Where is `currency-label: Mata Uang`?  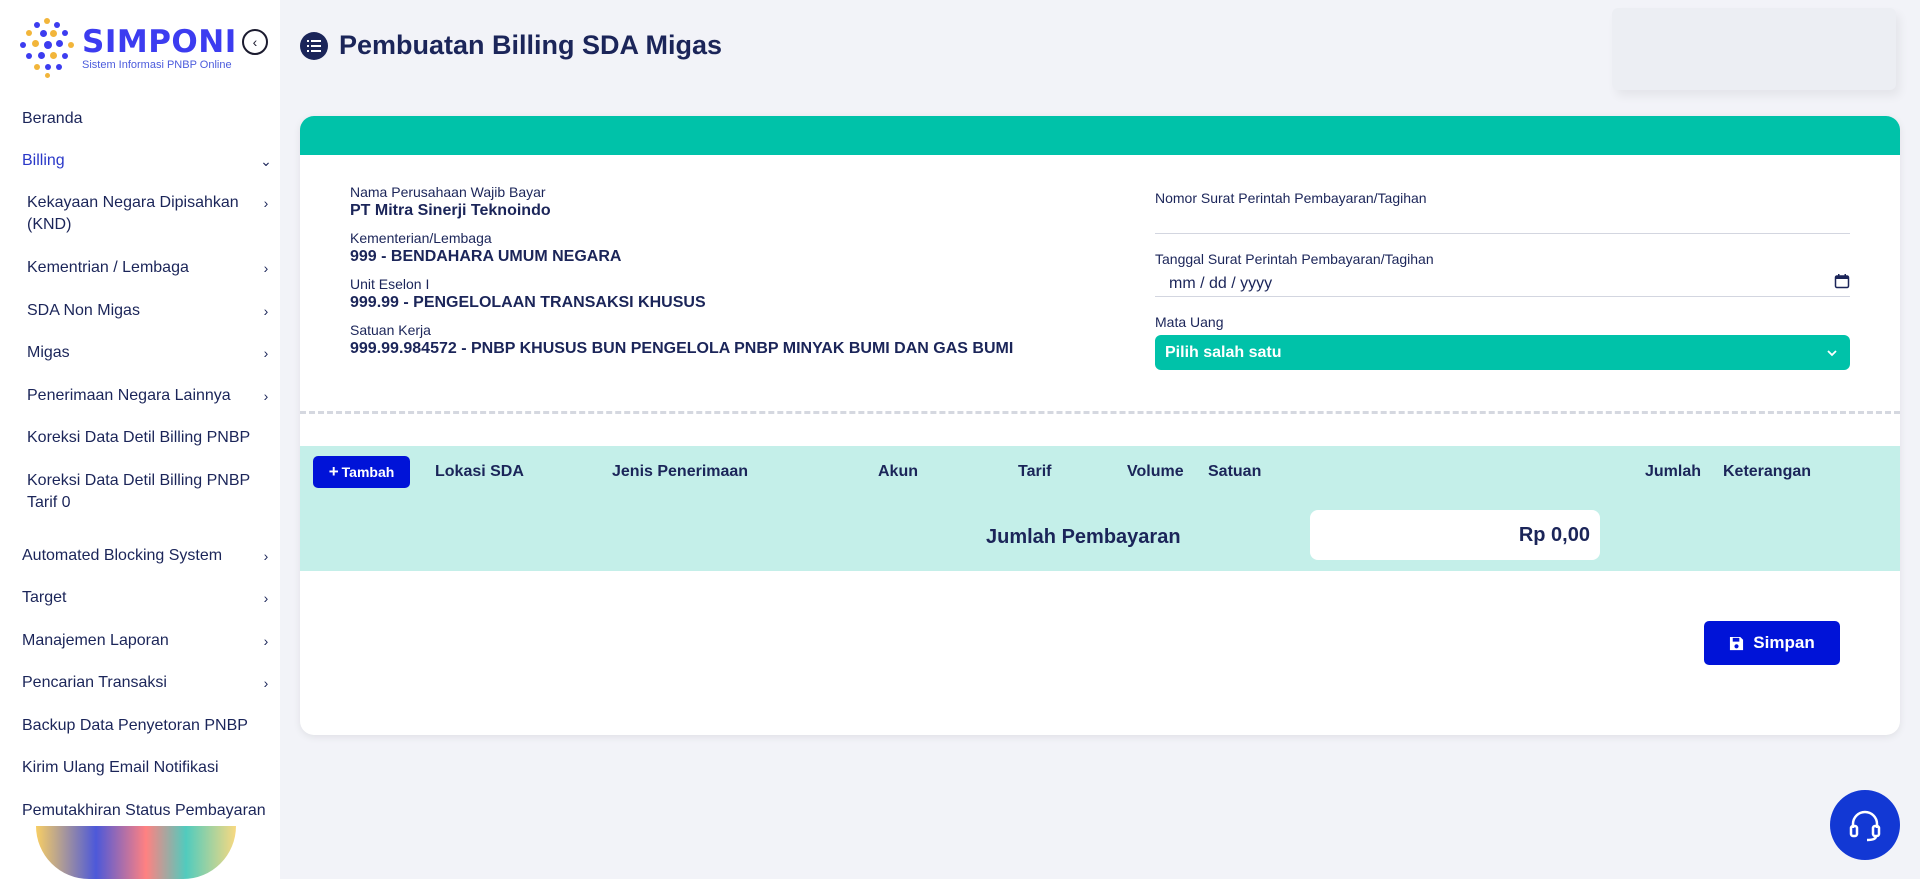 currency-label: Mata Uang is located at coordinates (1189, 322).